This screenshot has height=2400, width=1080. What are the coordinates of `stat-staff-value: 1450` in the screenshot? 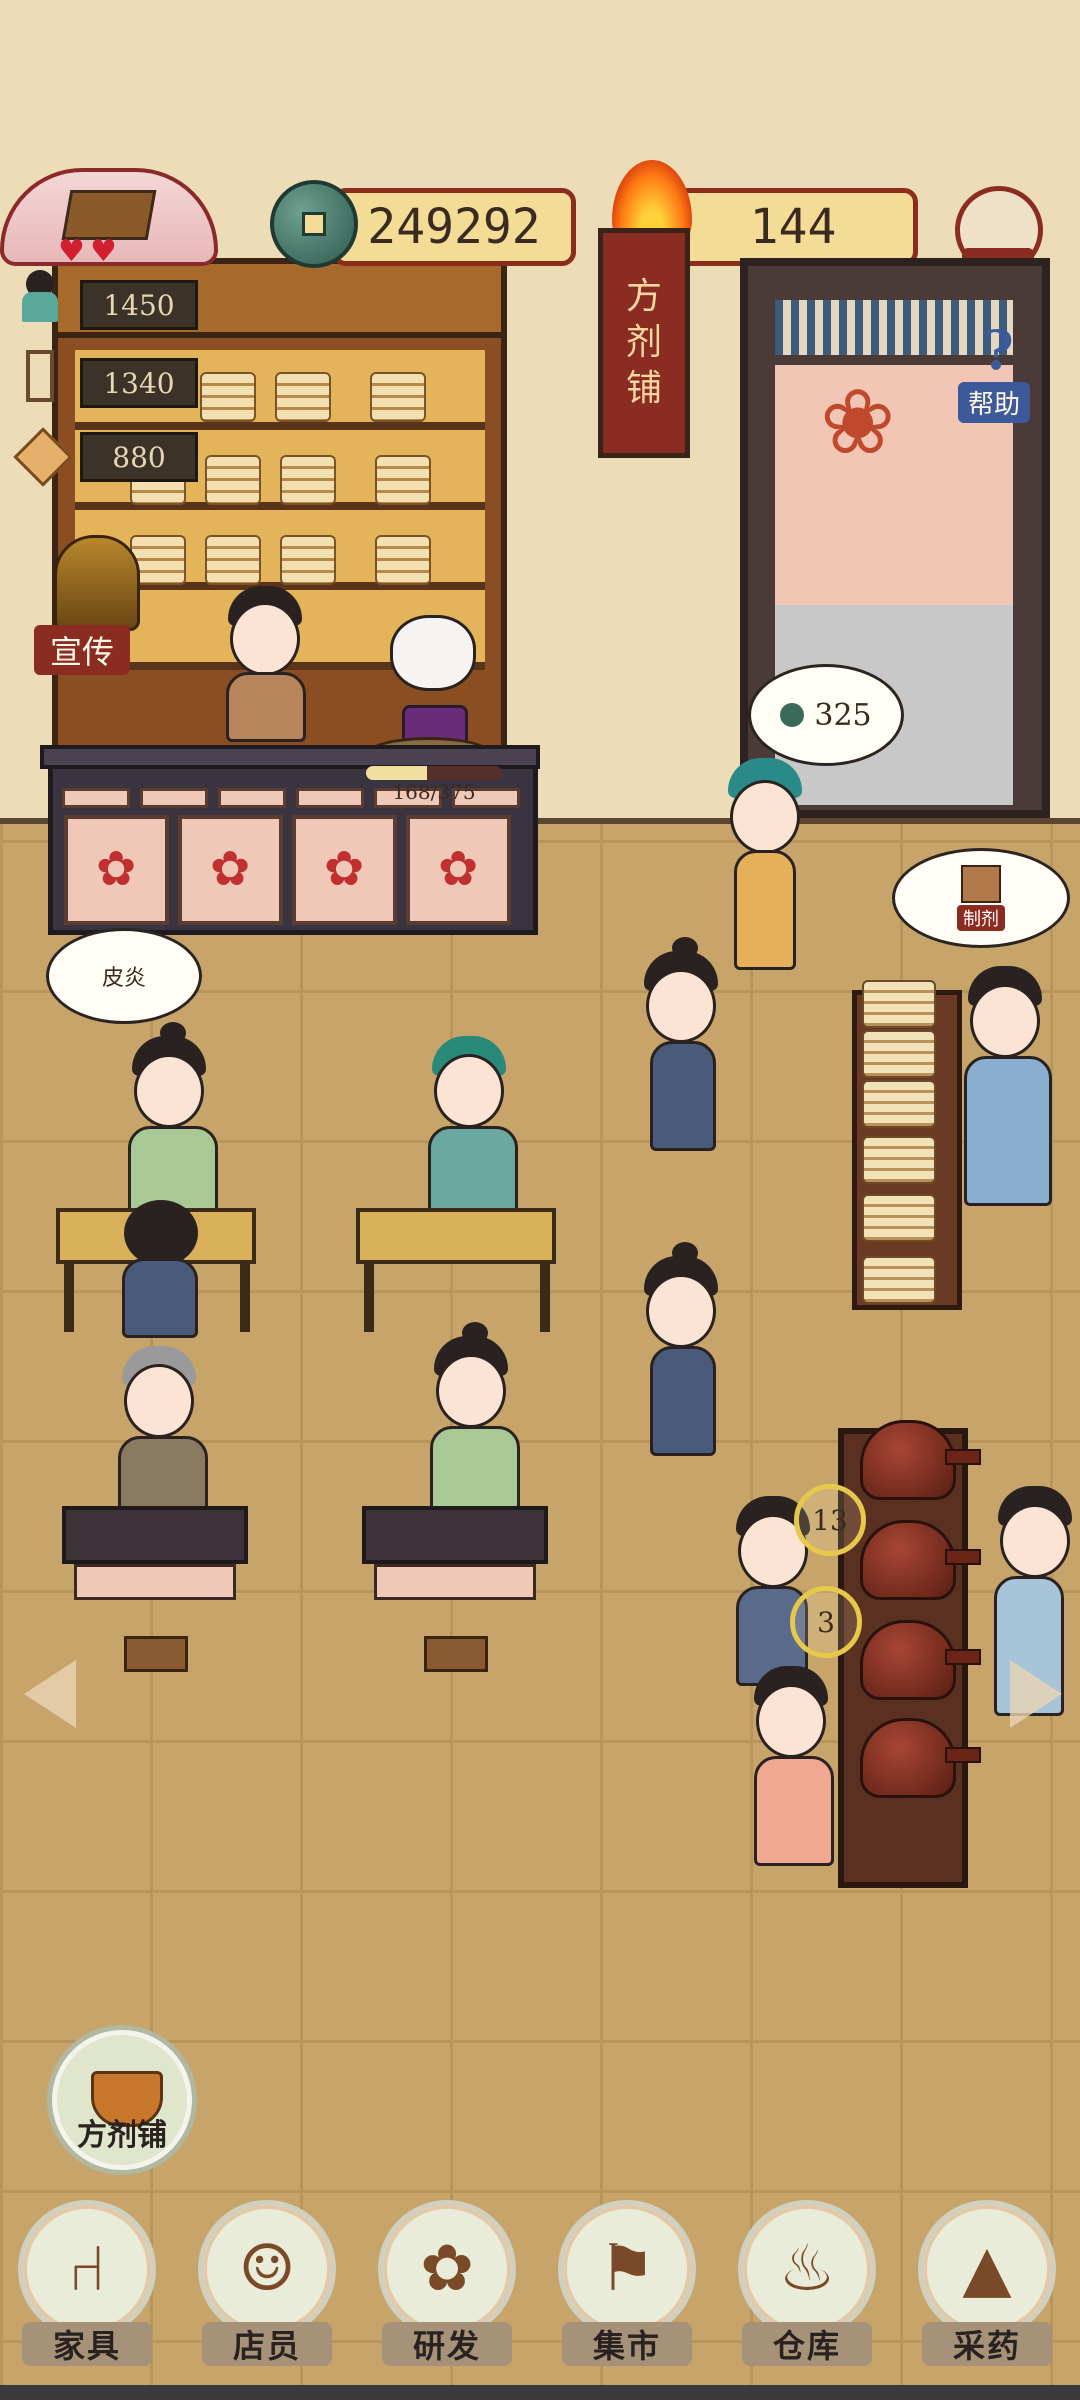 It's located at (139, 305).